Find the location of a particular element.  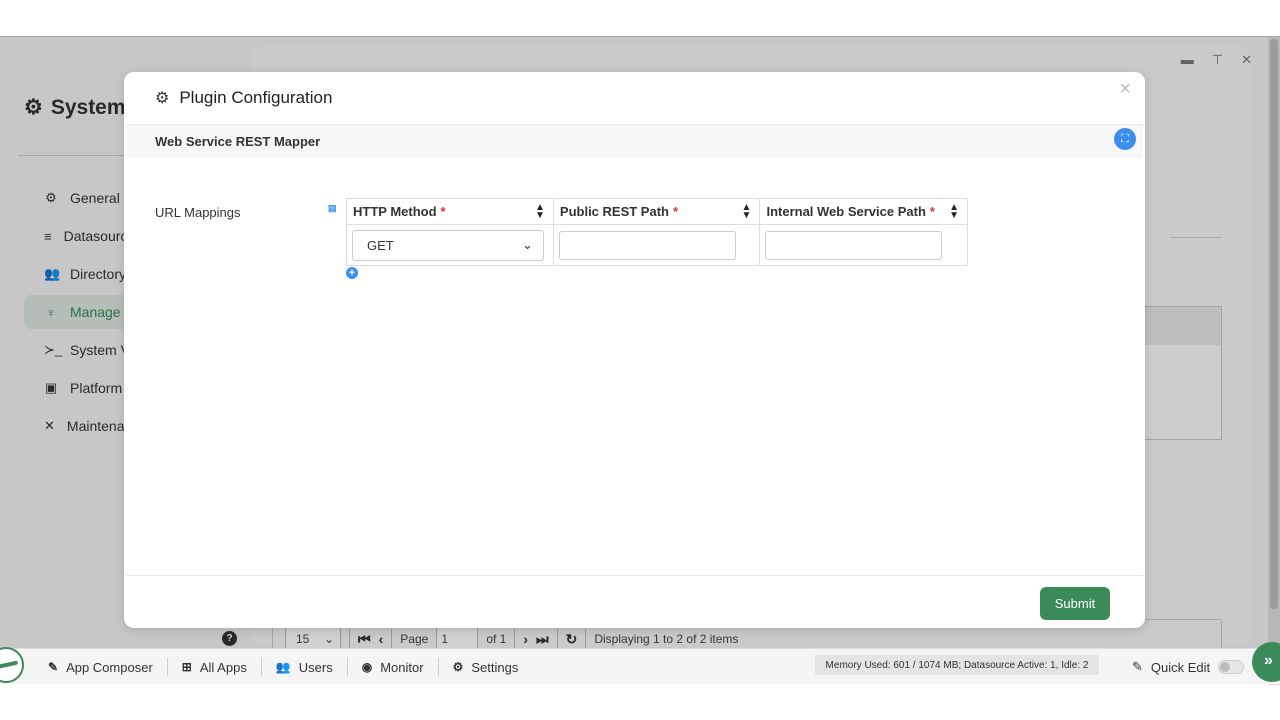

column-header-public-rest-path: Public REST Path * ▲ ▼ is located at coordinates (656, 211).